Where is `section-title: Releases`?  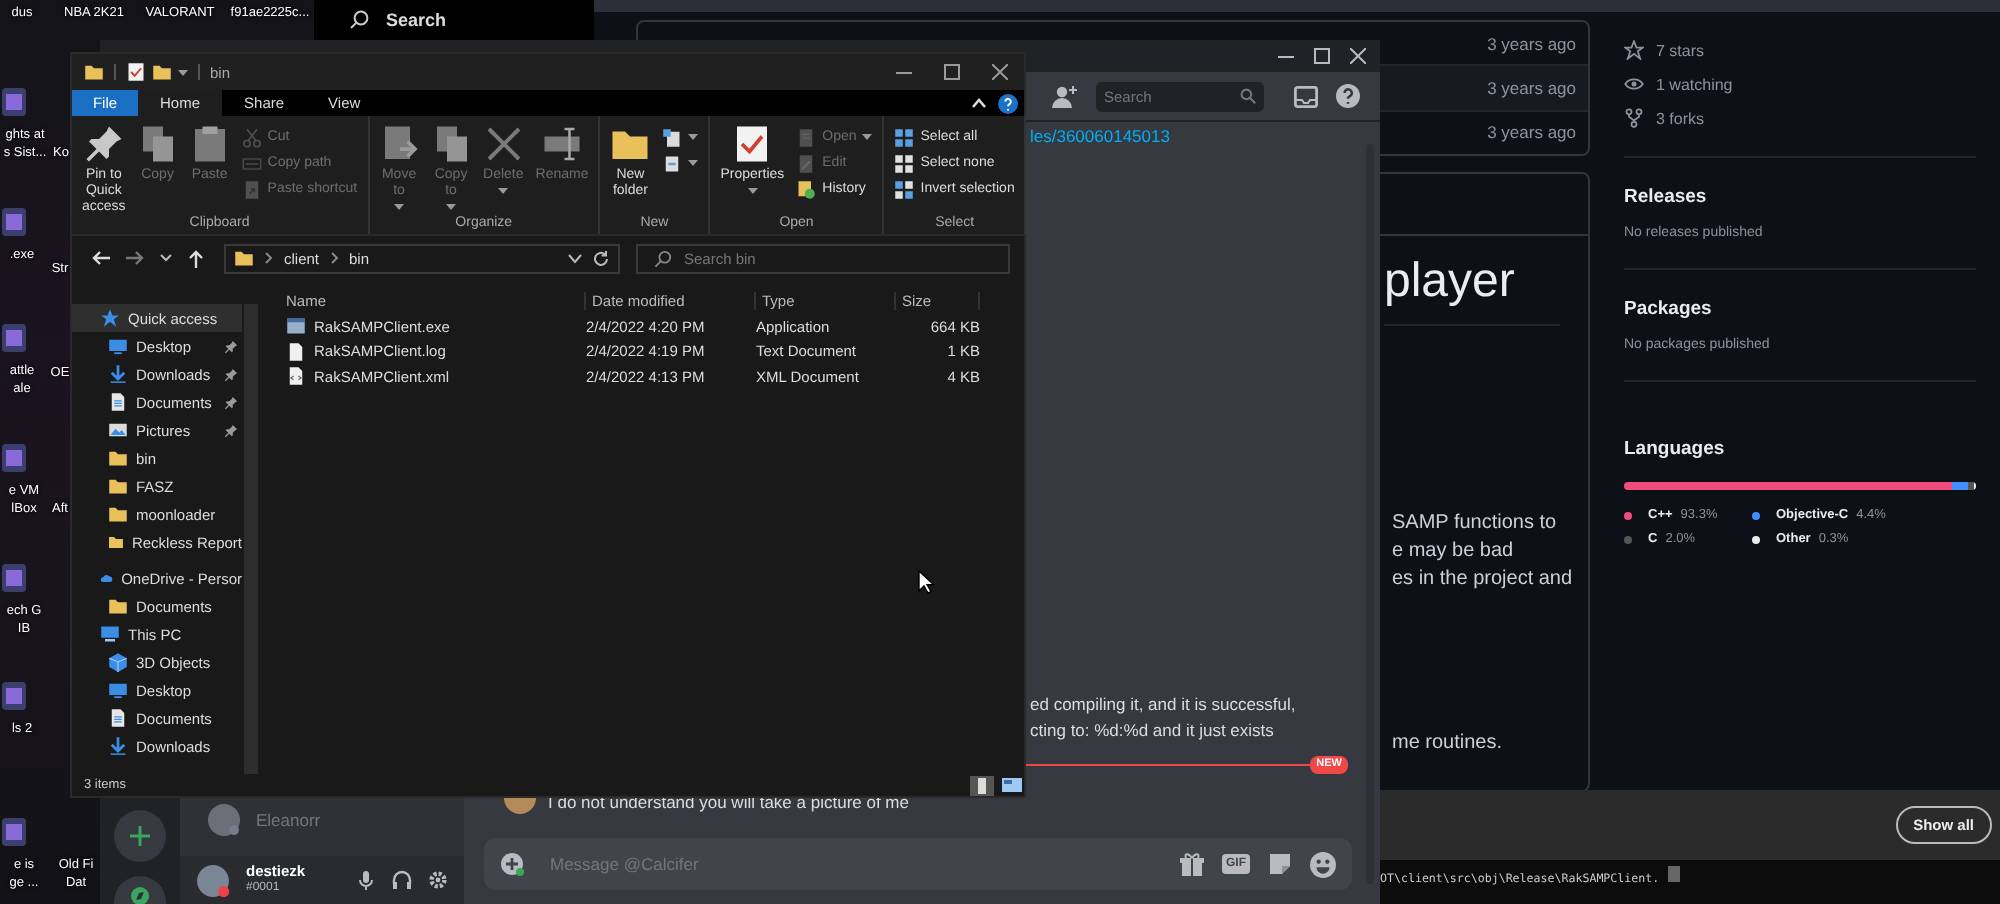 section-title: Releases is located at coordinates (1800, 197).